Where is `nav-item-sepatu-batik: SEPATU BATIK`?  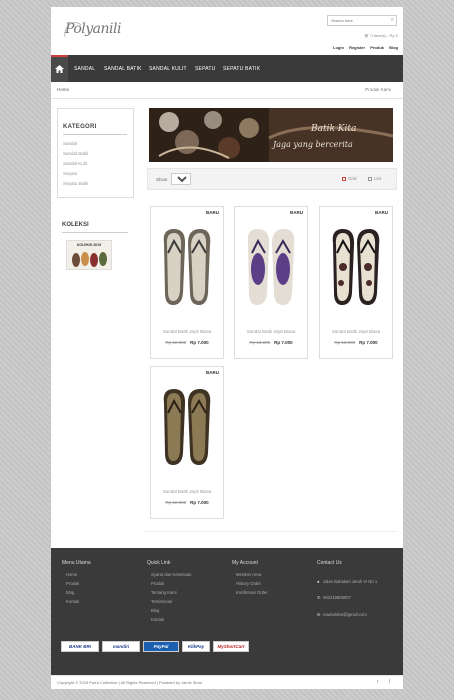 nav-item-sepatu-batik: SEPATU BATIK is located at coordinates (241, 69).